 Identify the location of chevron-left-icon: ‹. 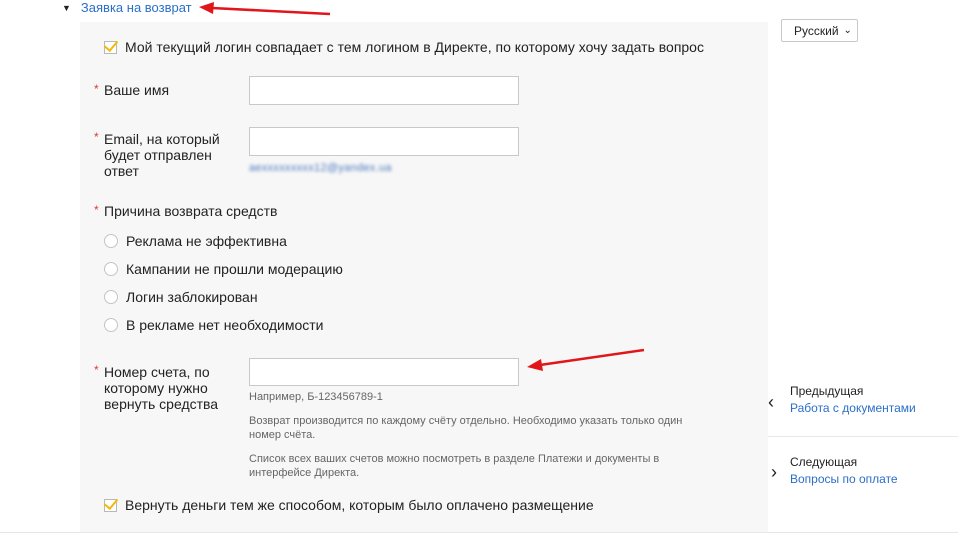
(771, 402).